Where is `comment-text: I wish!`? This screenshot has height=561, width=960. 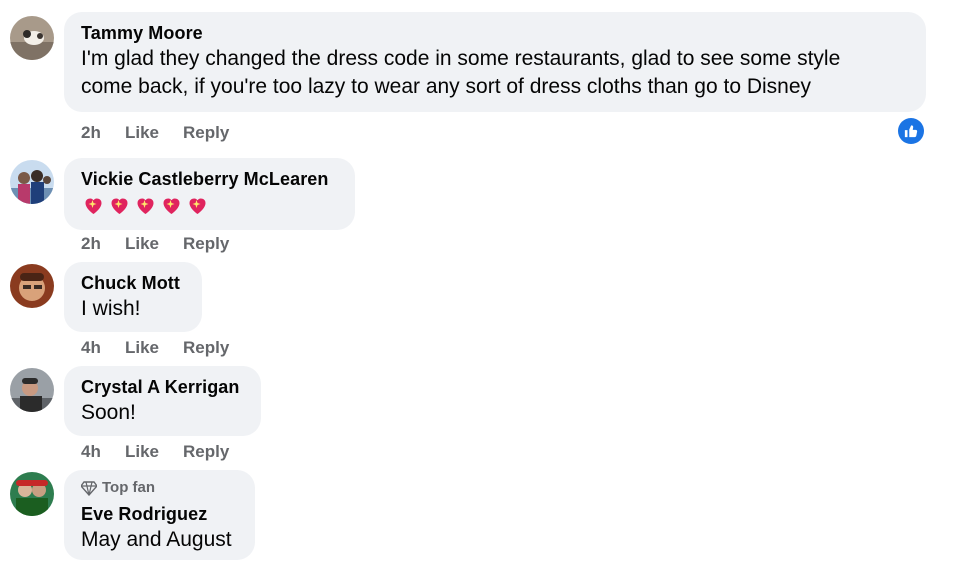
comment-text: I wish! is located at coordinates (111, 308).